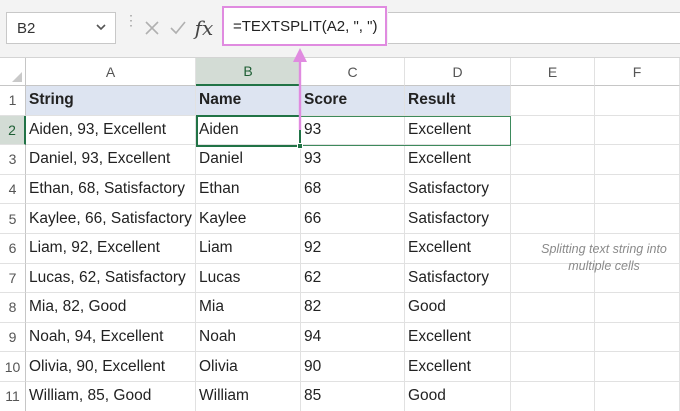 Image resolution: width=680 pixels, height=411 pixels. Describe the element at coordinates (13, 189) in the screenshot. I see `row-header: 4` at that location.